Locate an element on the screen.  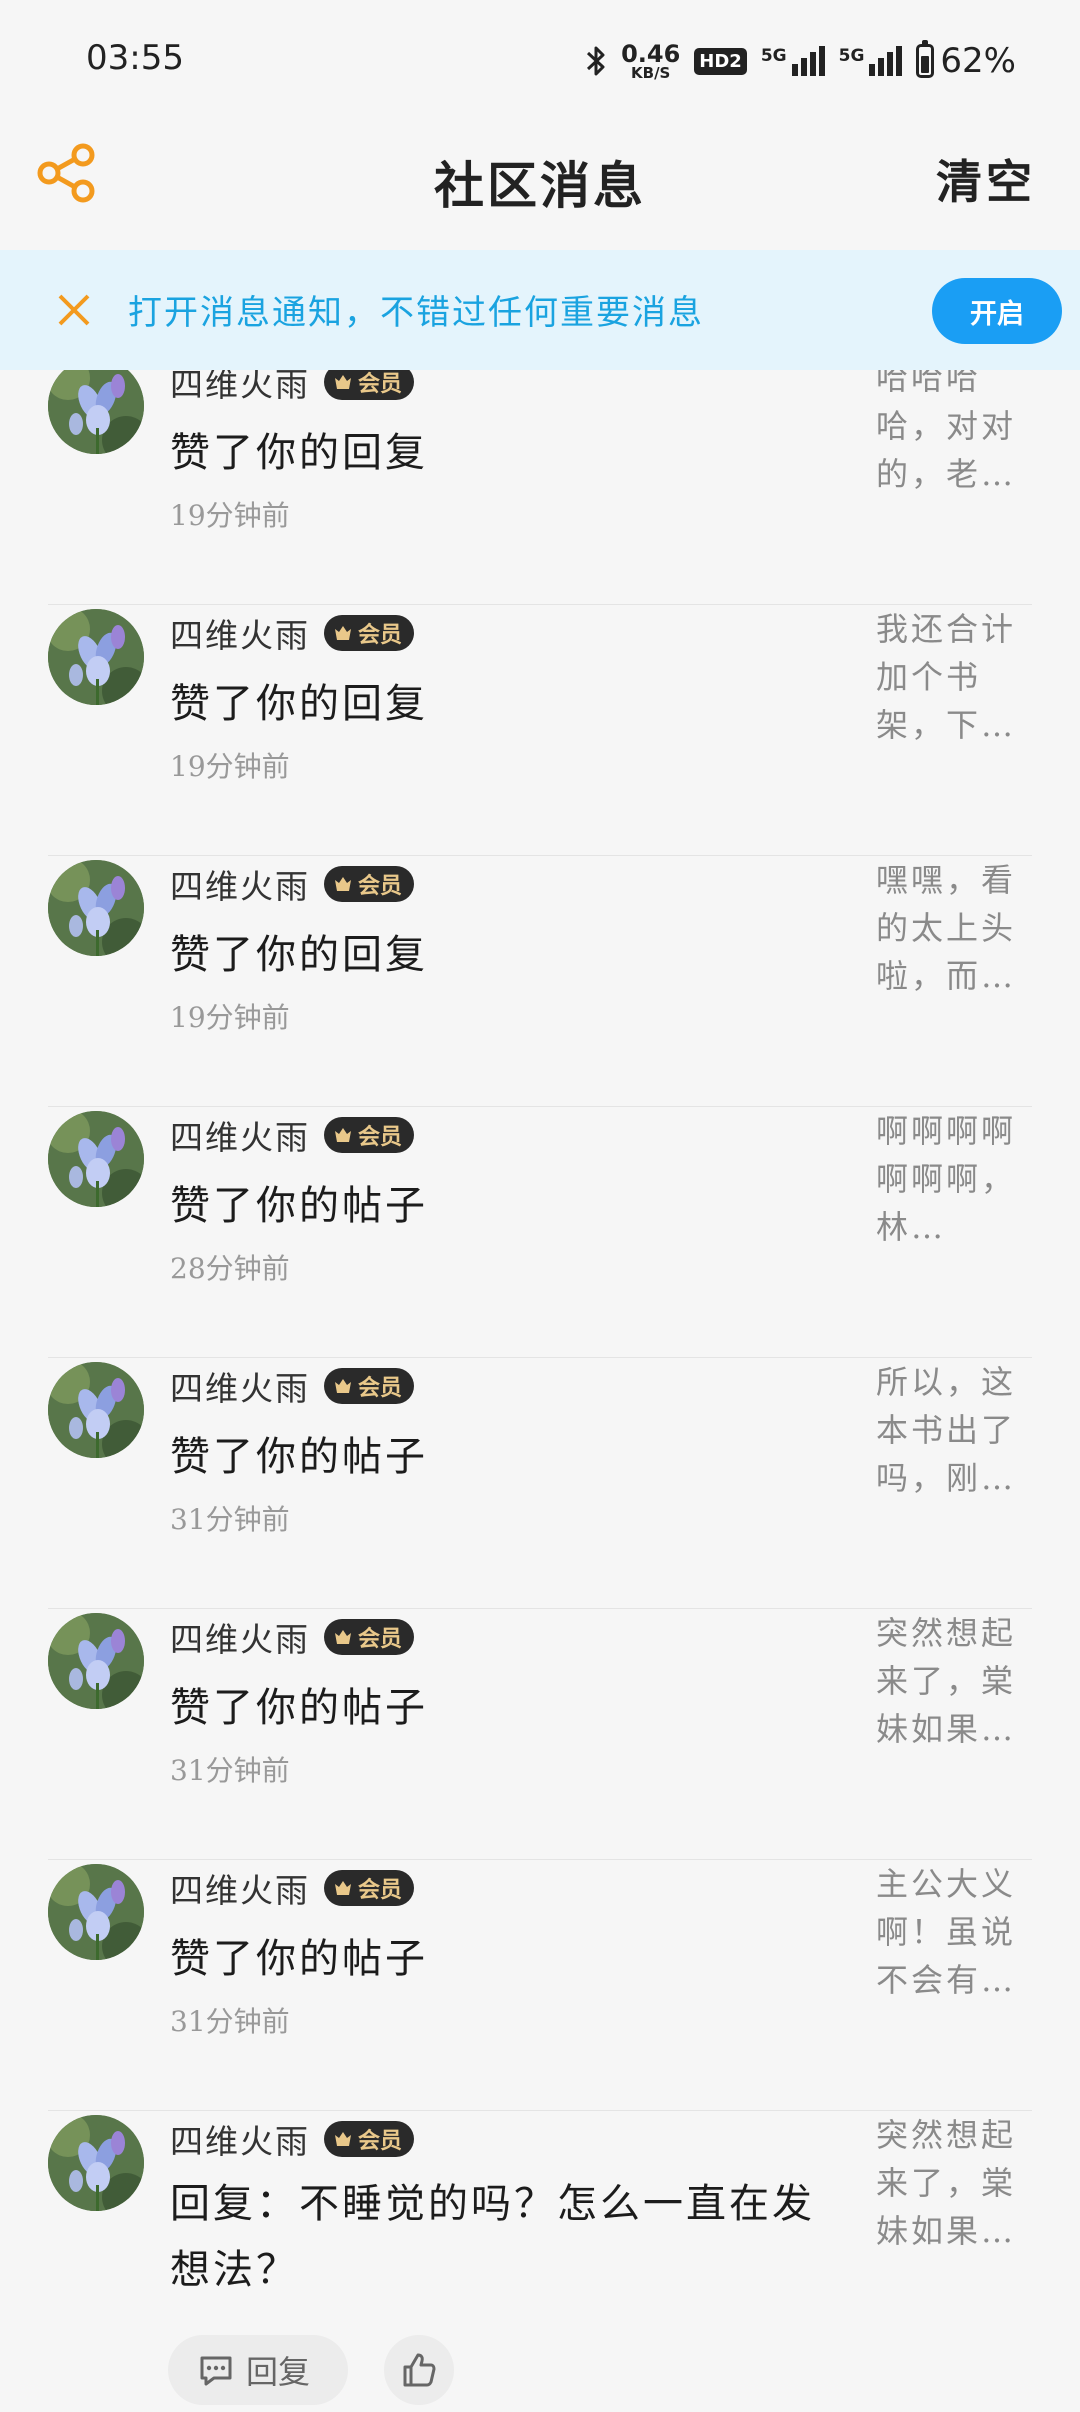
thumbs-up-icon is located at coordinates (419, 2370).